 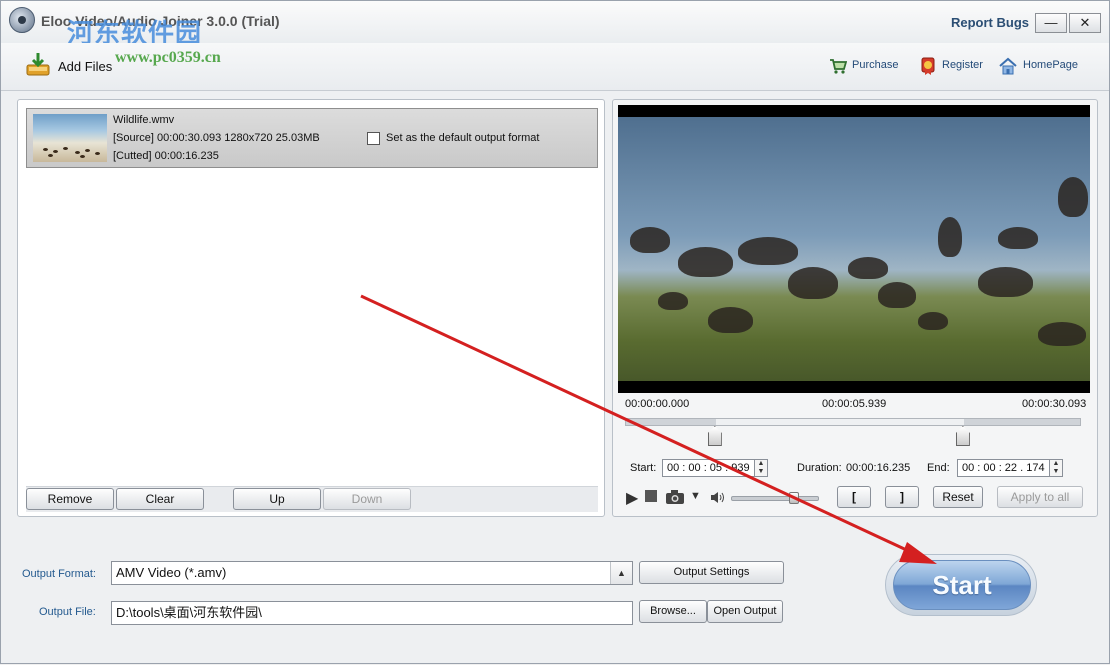 What do you see at coordinates (676, 497) in the screenshot?
I see `camera-icon` at bounding box center [676, 497].